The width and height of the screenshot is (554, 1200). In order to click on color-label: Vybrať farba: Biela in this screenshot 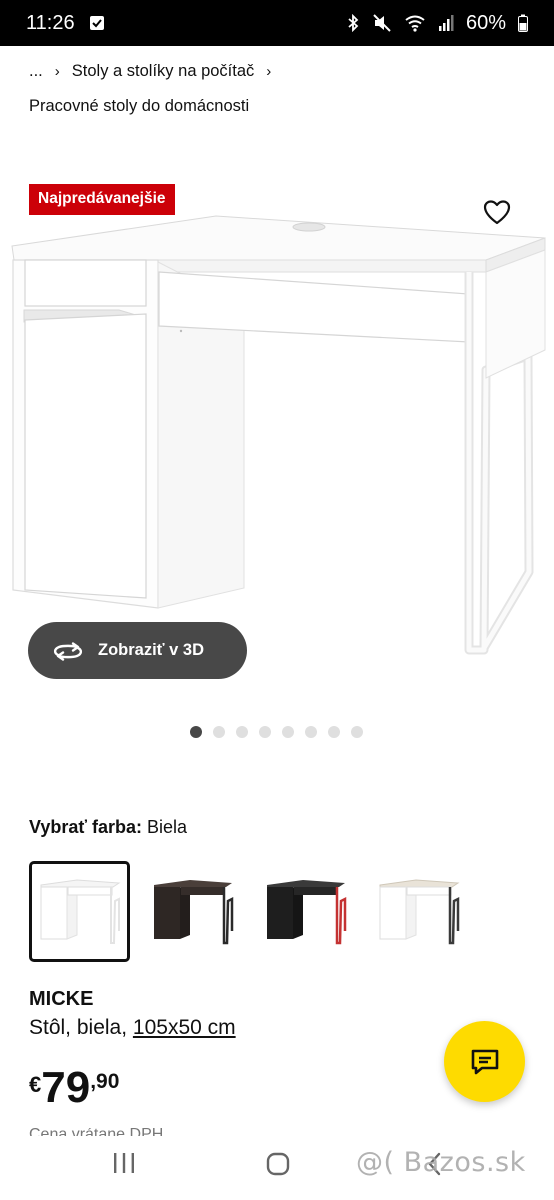, I will do `click(108, 827)`.